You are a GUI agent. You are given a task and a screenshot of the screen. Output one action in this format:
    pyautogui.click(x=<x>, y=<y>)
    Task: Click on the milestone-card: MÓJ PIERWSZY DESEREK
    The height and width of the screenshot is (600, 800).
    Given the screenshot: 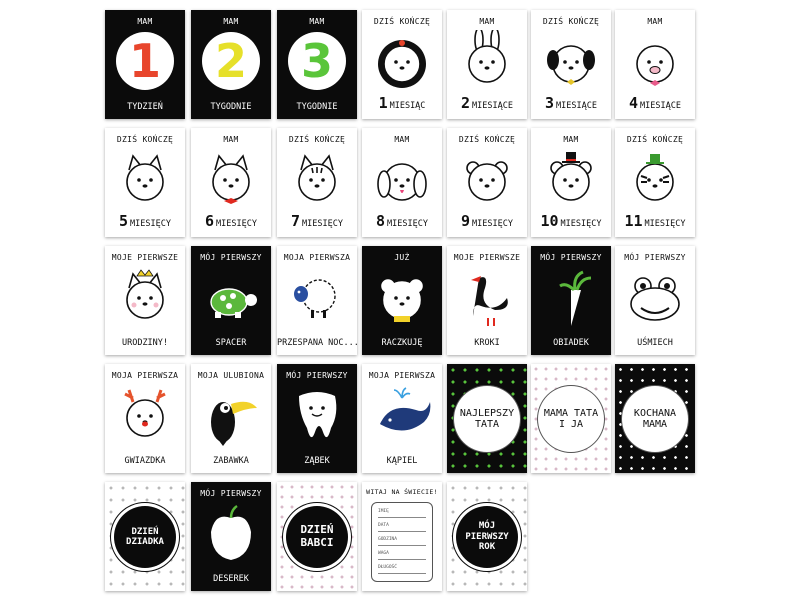 What is the action you would take?
    pyautogui.click(x=231, y=536)
    